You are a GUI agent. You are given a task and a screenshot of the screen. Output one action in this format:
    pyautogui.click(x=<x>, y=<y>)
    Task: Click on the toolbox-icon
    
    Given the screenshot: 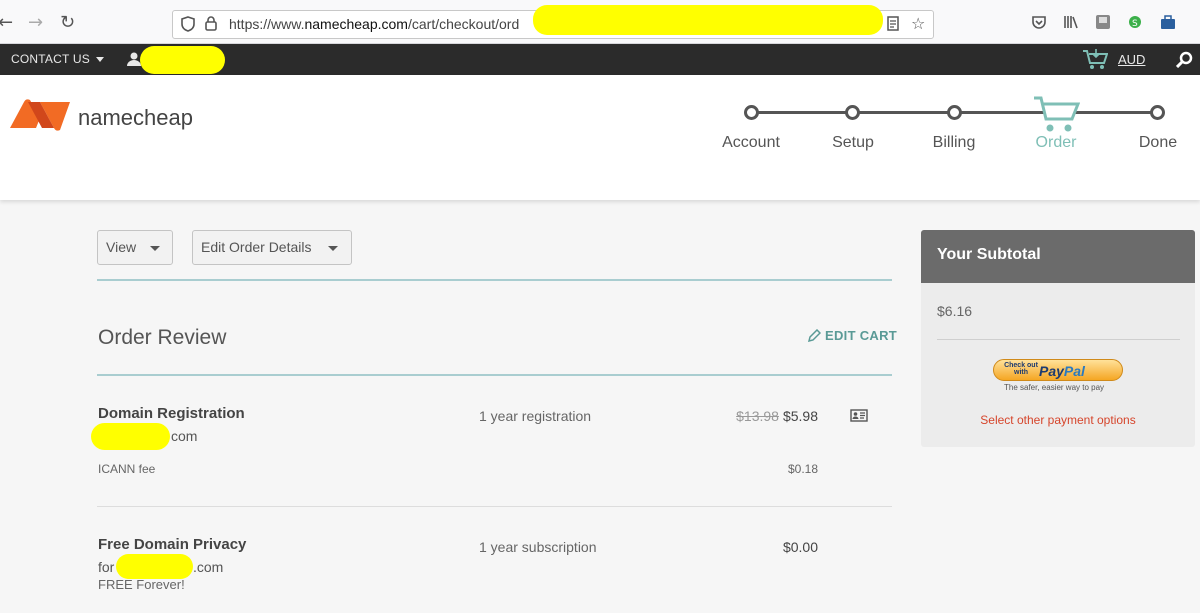 What is the action you would take?
    pyautogui.click(x=1168, y=22)
    